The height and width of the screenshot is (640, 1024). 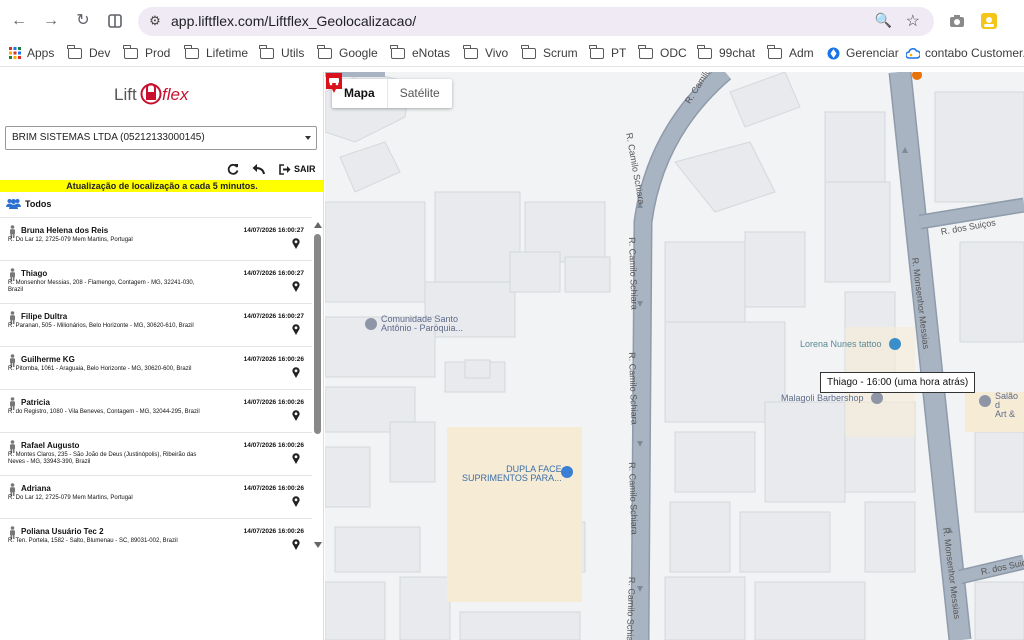 I want to click on forward-icon: →, so click(x=51, y=21).